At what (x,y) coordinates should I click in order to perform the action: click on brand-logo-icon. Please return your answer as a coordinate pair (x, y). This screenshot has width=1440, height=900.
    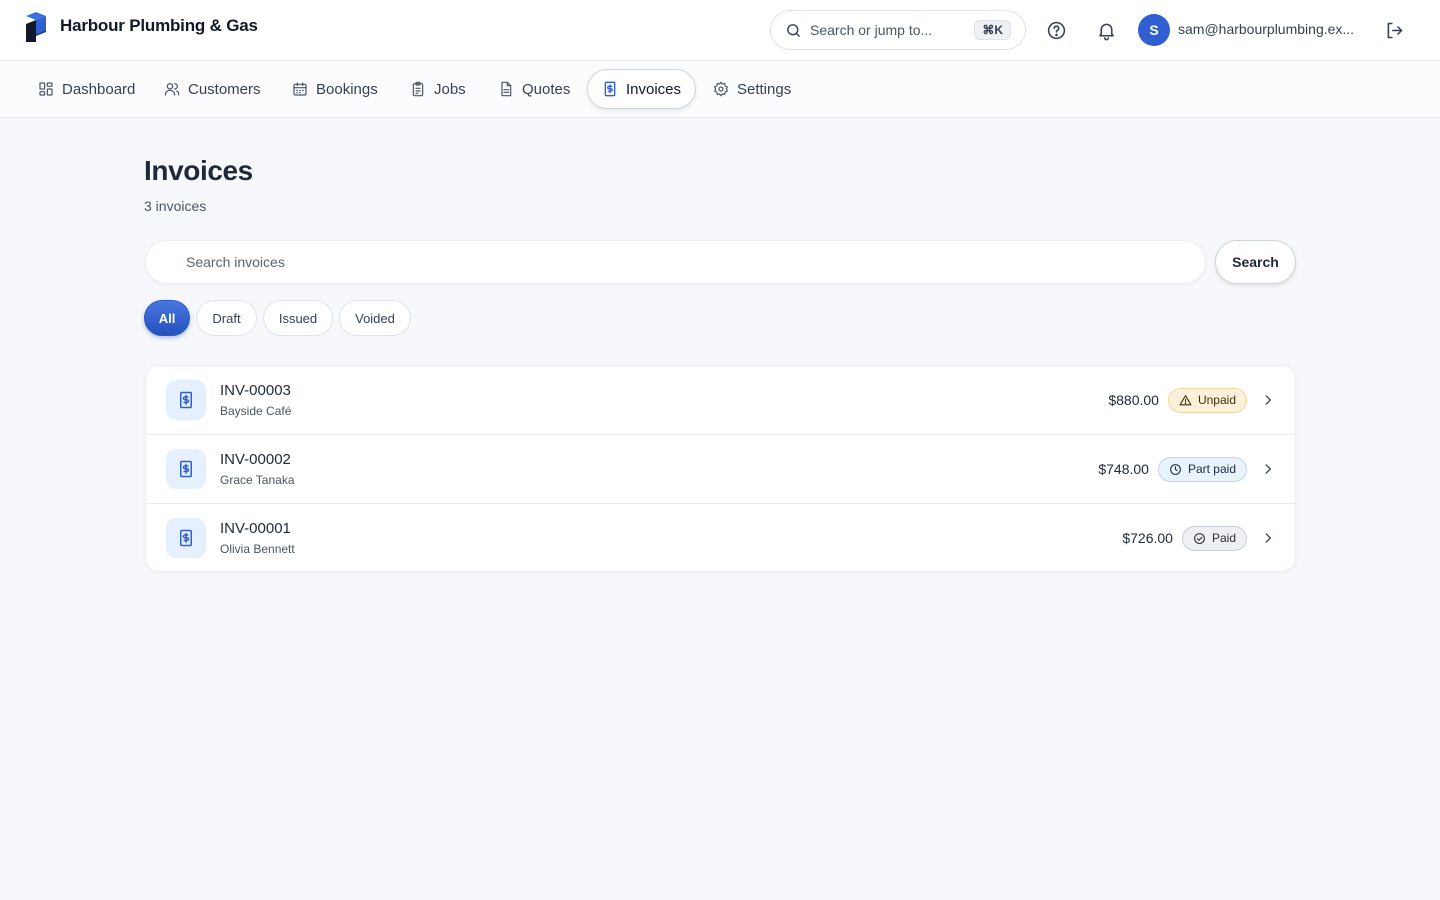
    Looking at the image, I should click on (36, 27).